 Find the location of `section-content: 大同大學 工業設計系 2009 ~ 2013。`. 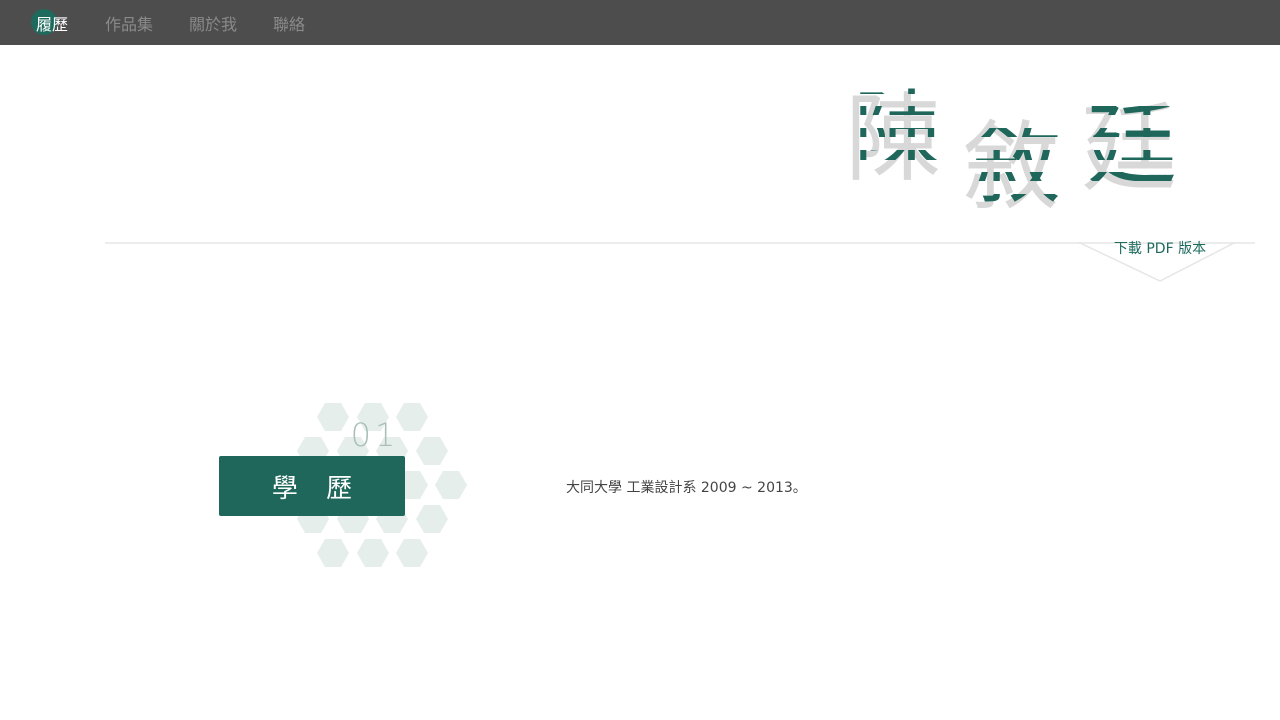

section-content: 大同大學 工業設計系 2009 ~ 2013。 is located at coordinates (686, 488).